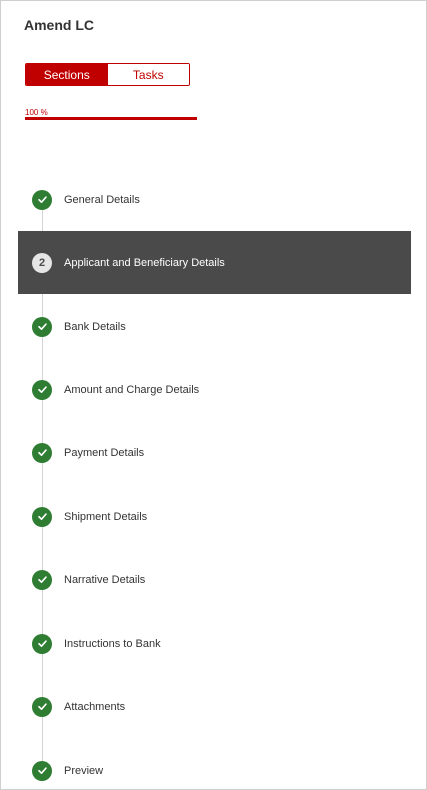 This screenshot has height=790, width=427. I want to click on progress-bar-fill, so click(111, 118).